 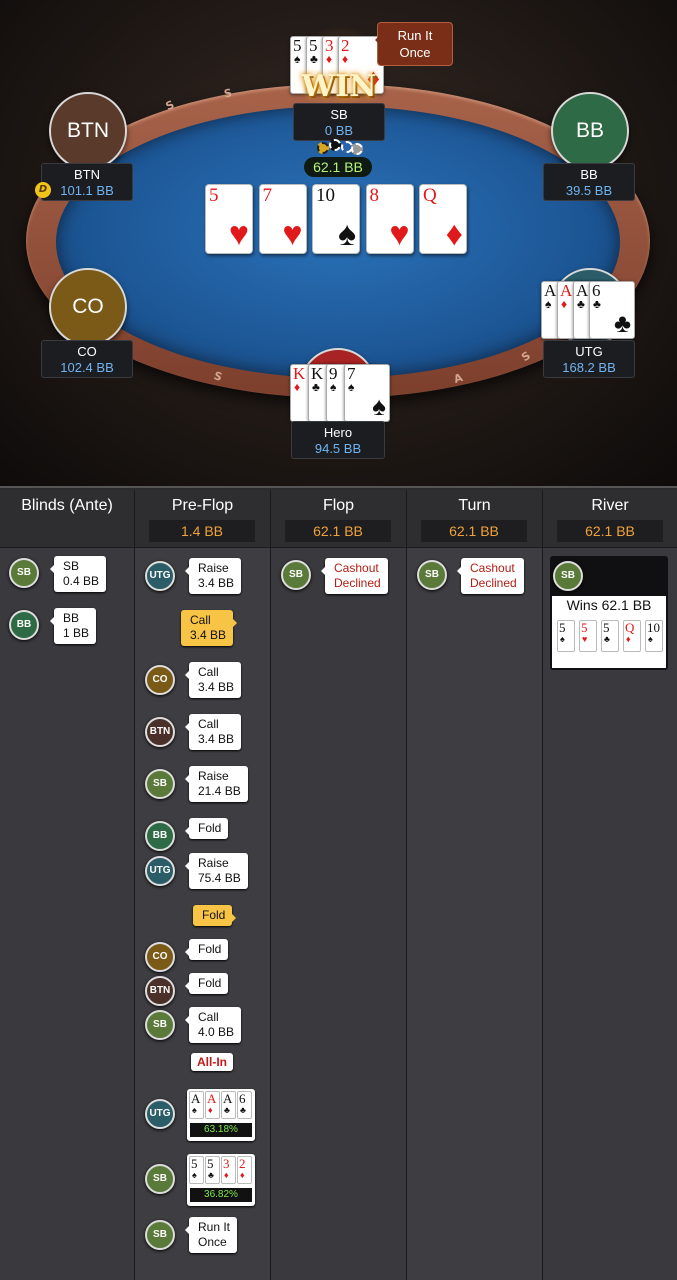 I want to click on card-rank: 10, so click(x=653, y=627).